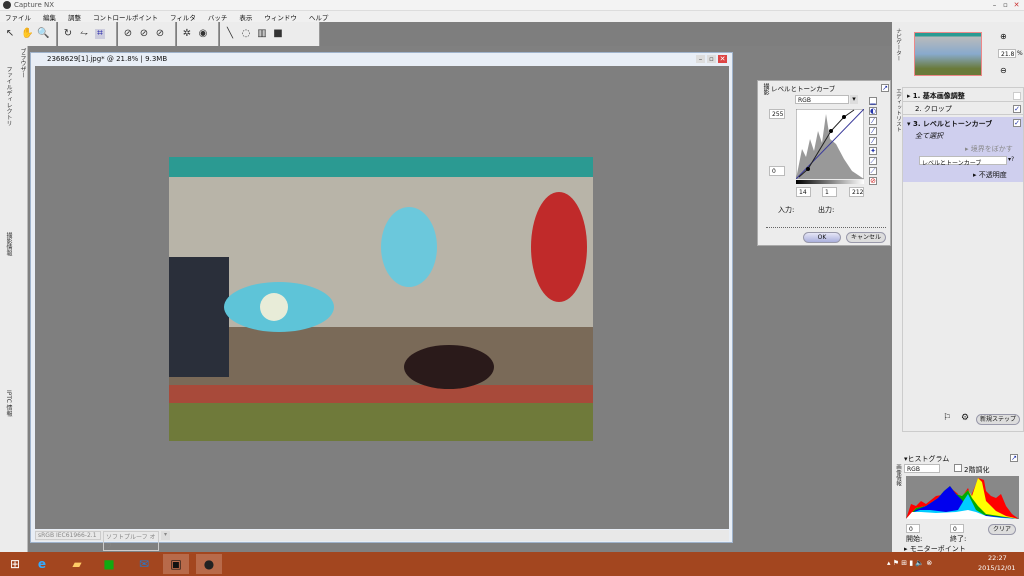 This screenshot has height=576, width=1024. Describe the element at coordinates (1011, 159) in the screenshot. I see `filter-dropdown-icon: ▾?` at that location.